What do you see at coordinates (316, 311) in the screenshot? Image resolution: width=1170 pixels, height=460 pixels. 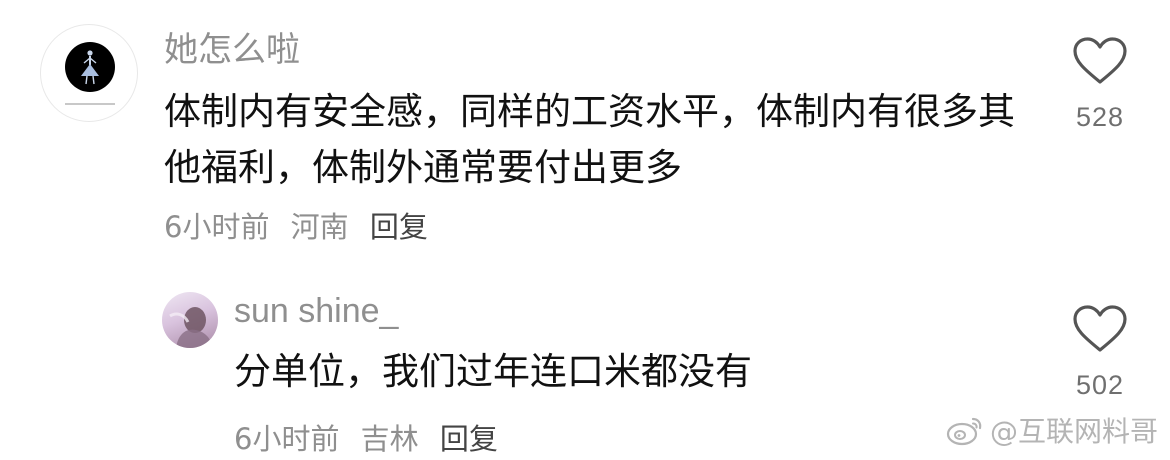 I see `comment-username: sun shine_` at bounding box center [316, 311].